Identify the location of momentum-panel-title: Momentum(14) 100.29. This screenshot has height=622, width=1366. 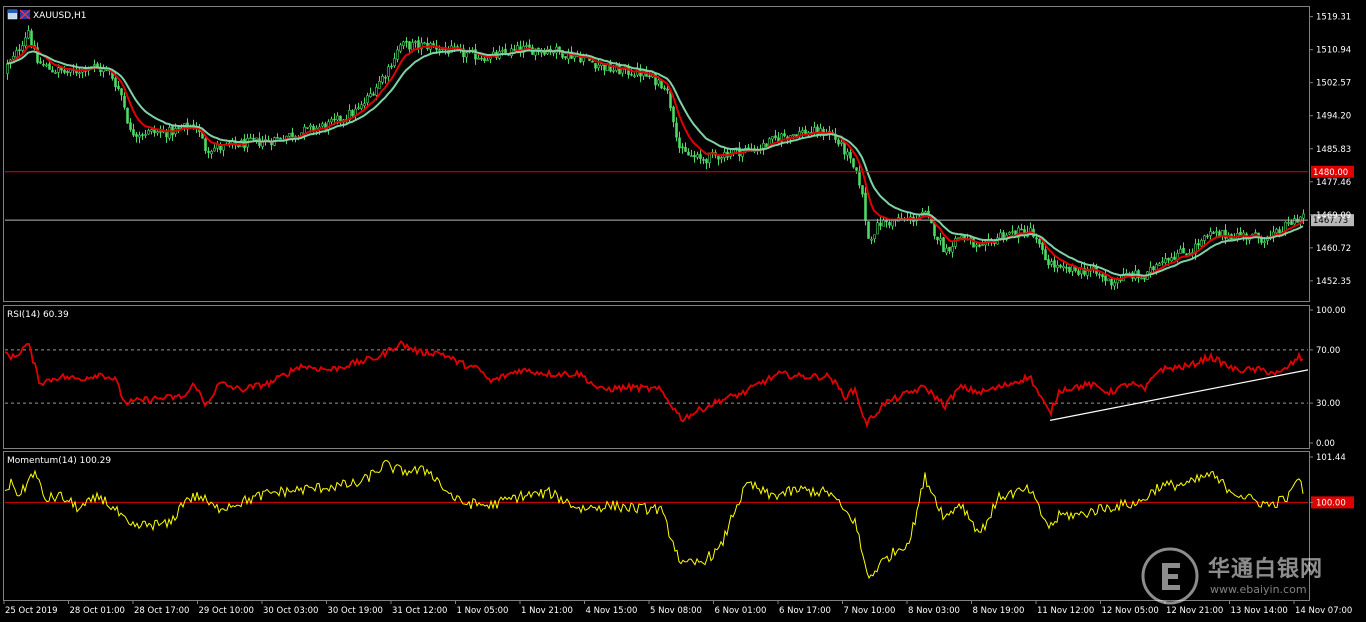
(59, 461).